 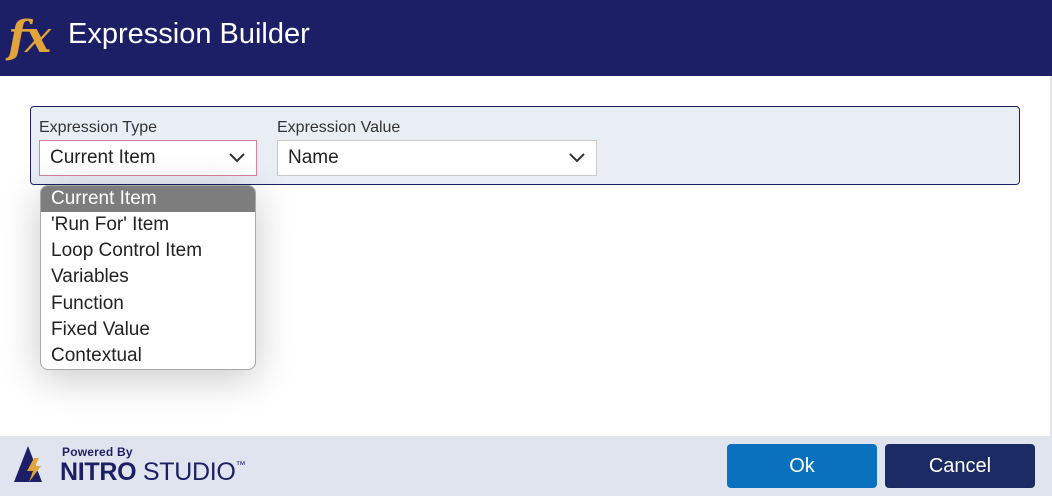 What do you see at coordinates (186, 472) in the screenshot?
I see `brand-regular: STUDIO` at bounding box center [186, 472].